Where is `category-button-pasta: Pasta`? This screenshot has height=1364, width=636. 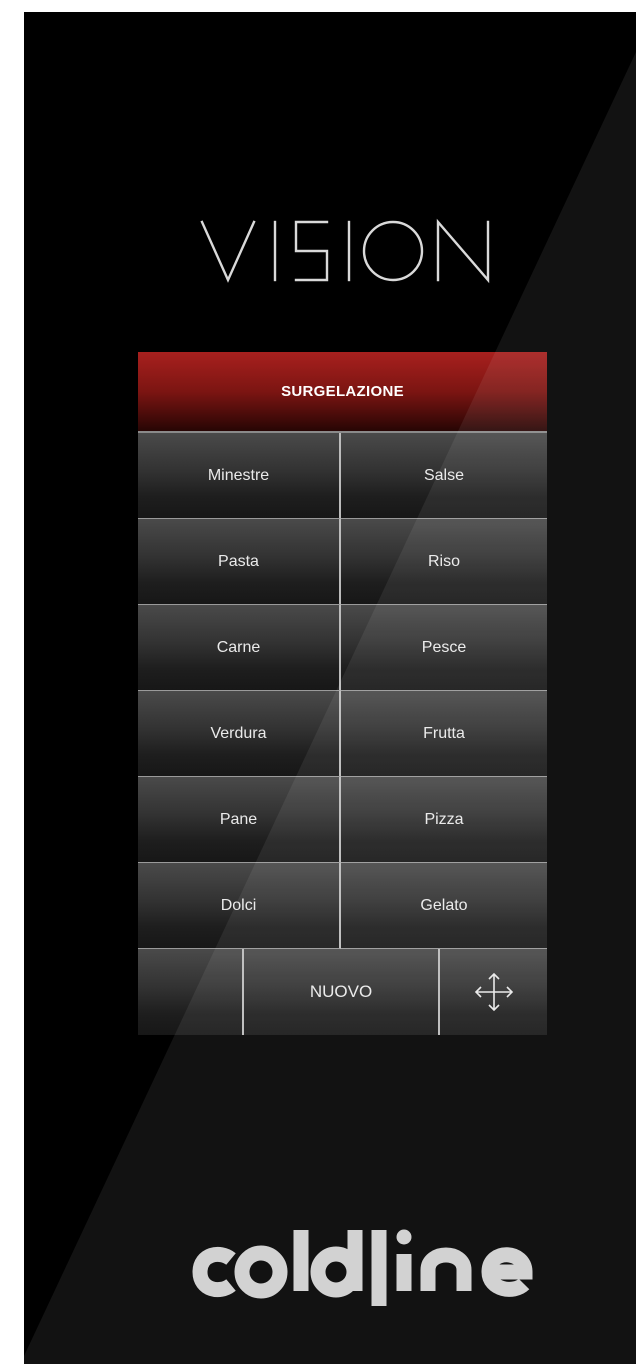
category-button-pasta: Pasta is located at coordinates (239, 562).